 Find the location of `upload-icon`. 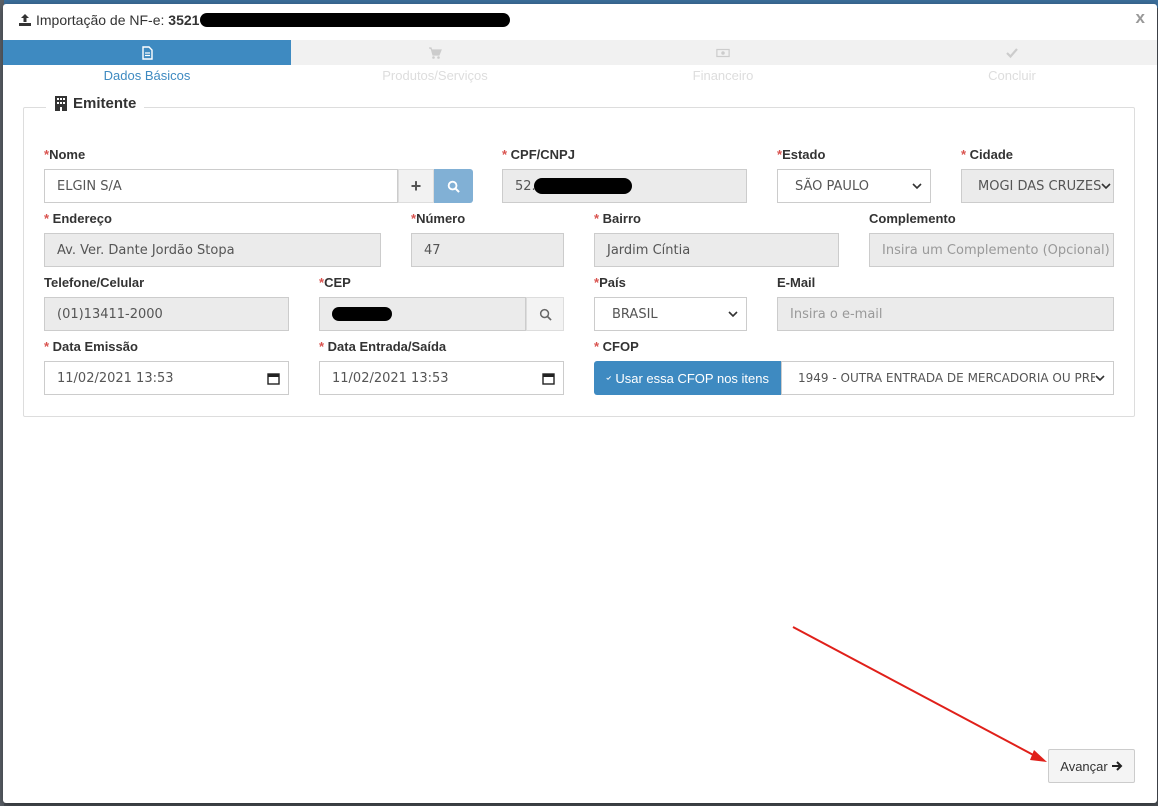

upload-icon is located at coordinates (25, 20).